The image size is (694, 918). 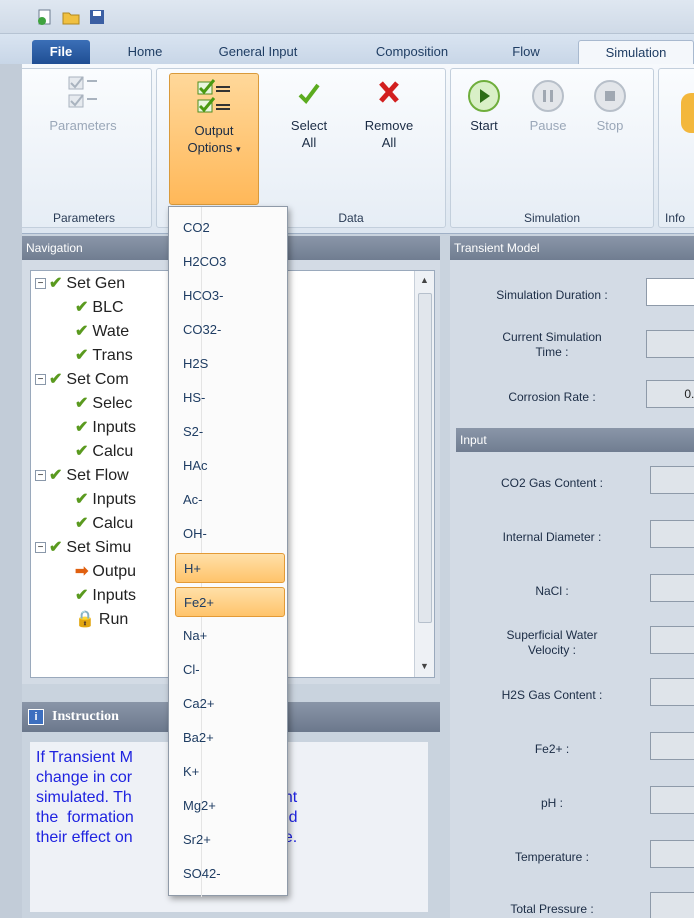 I want to click on tree-node-blc: ✔ BLC, so click(x=99, y=308).